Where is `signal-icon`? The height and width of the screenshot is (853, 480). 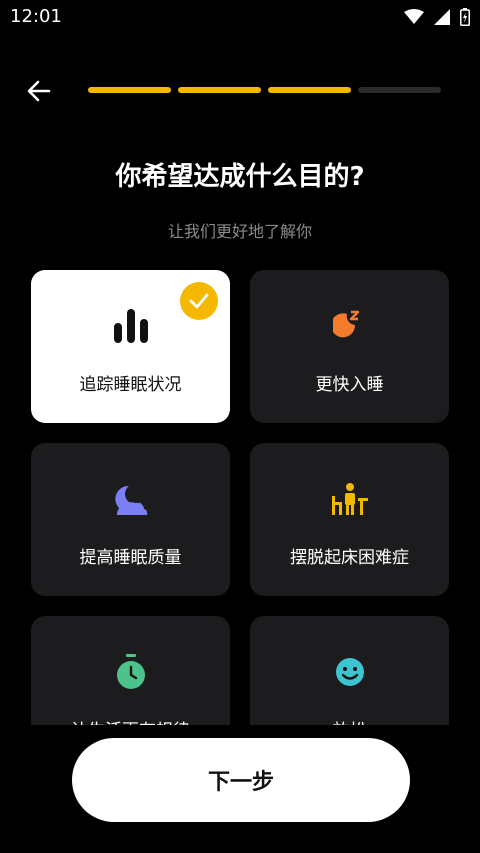
signal-icon is located at coordinates (442, 17).